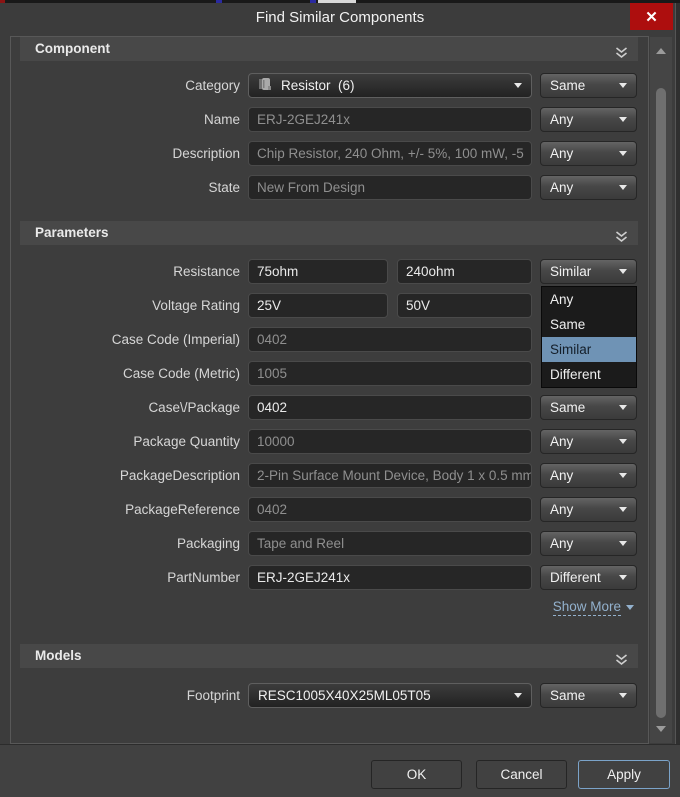 Image resolution: width=680 pixels, height=797 pixels. What do you see at coordinates (661, 51) in the screenshot?
I see `scroll-up-icon` at bounding box center [661, 51].